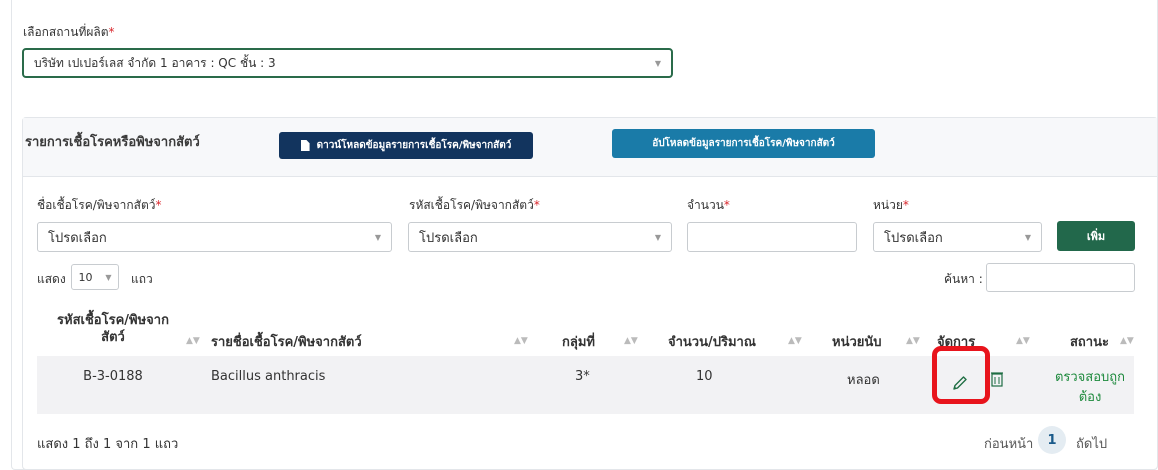 This screenshot has width=1158, height=470. I want to click on production-site-label: เลือกสถานที่ผลิต*, so click(69, 32).